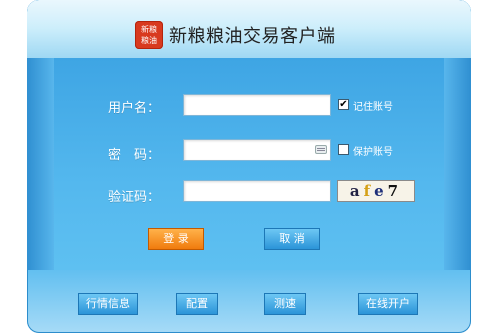 The width and height of the screenshot is (500, 333). What do you see at coordinates (388, 304) in the screenshot?
I see `open-account-button: 在线开户` at bounding box center [388, 304].